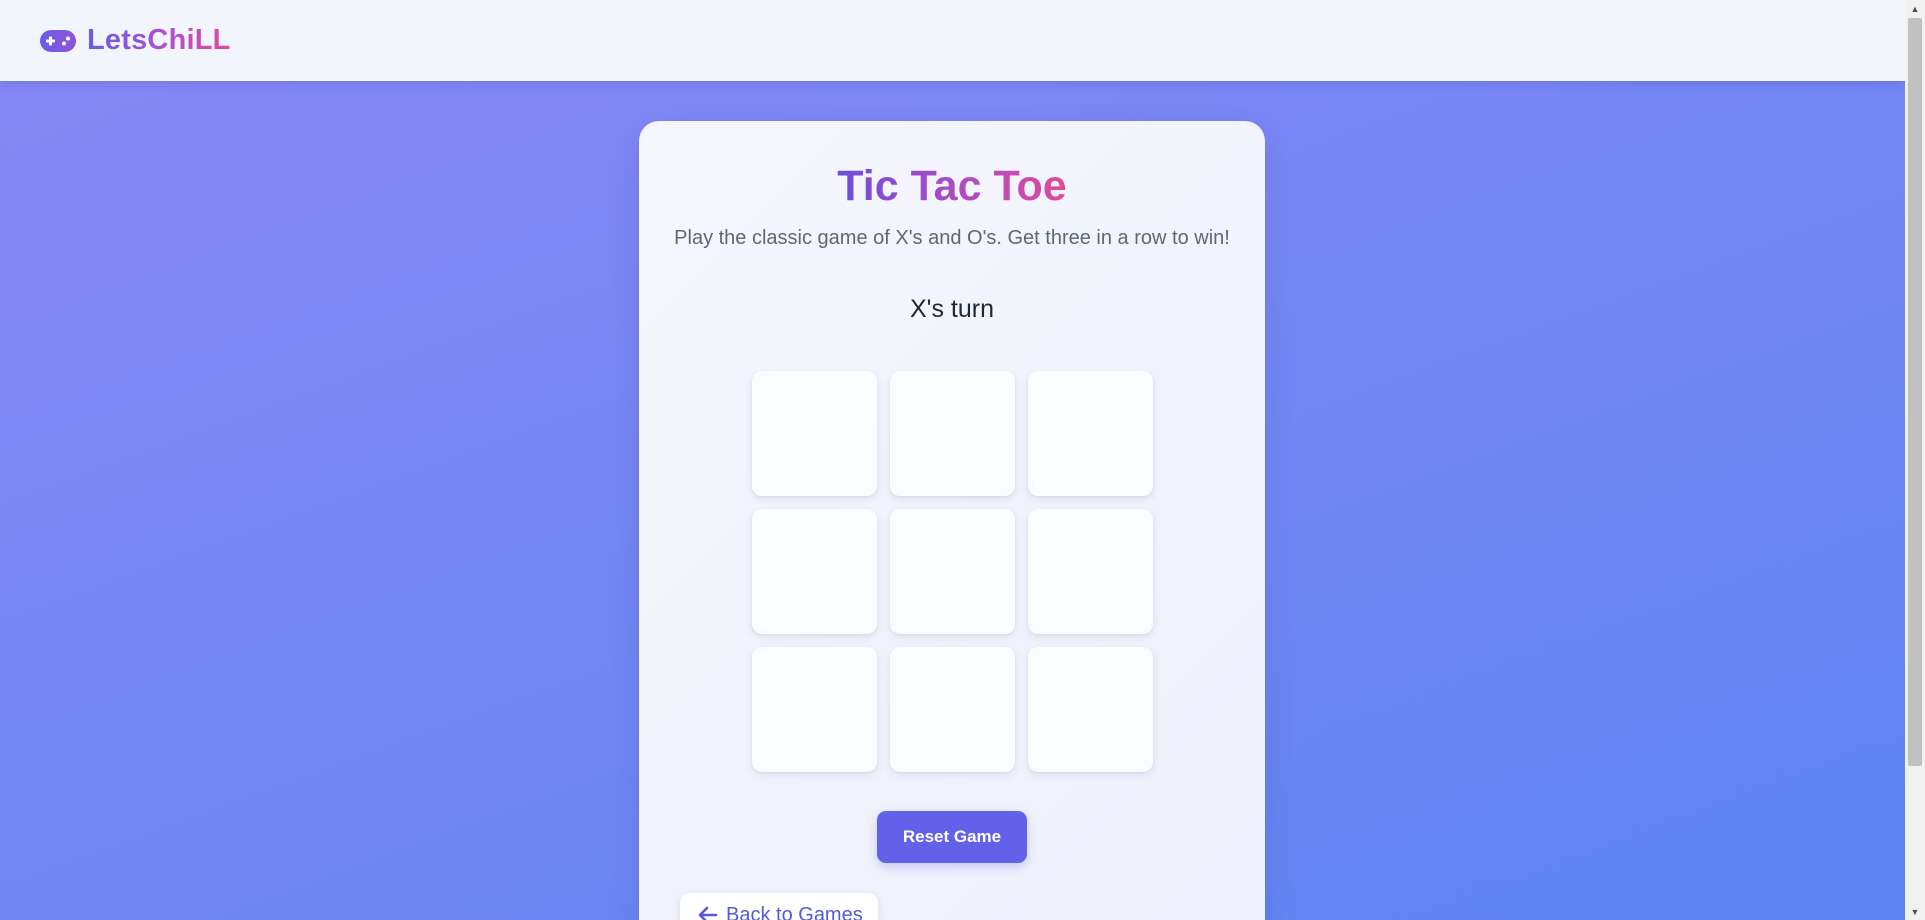 The height and width of the screenshot is (920, 1925). I want to click on scroll-down-arrow-icon: ▼, so click(1915, 911).